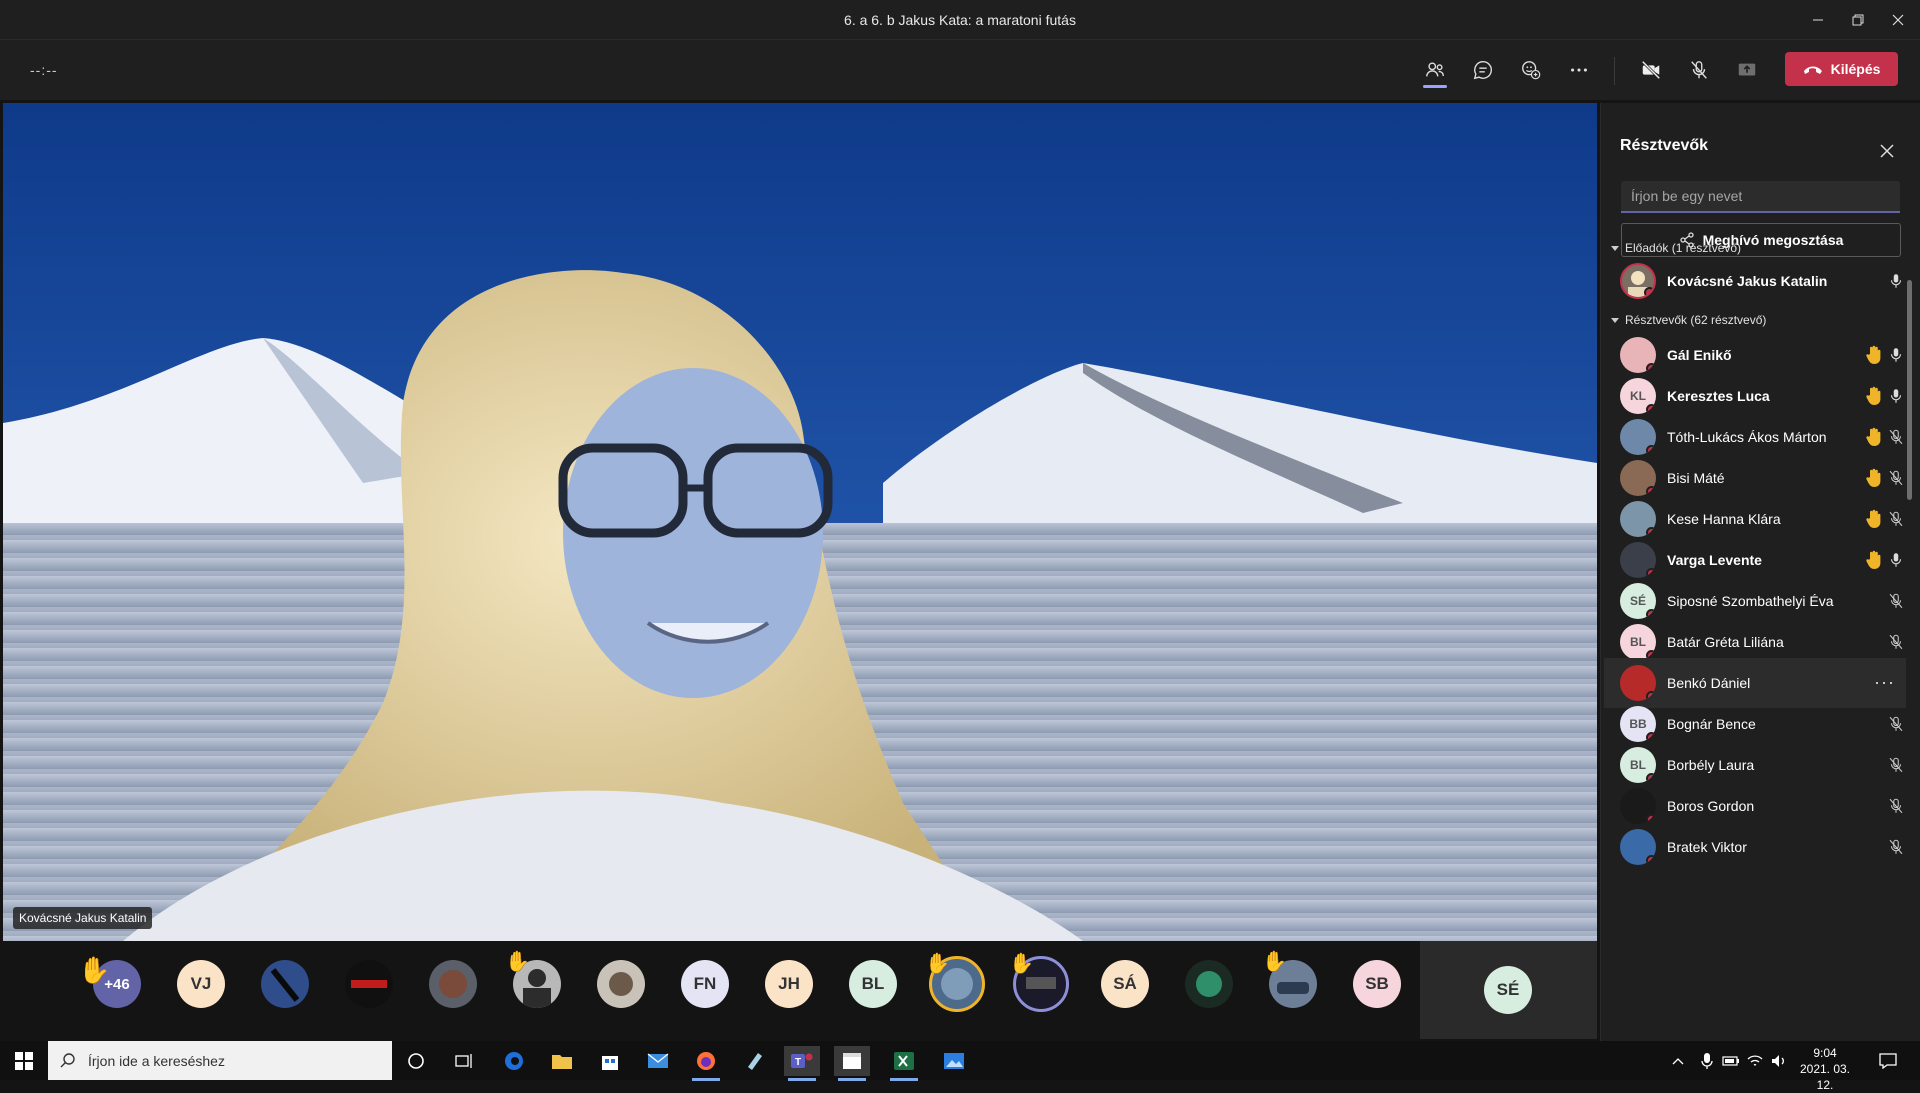 The width and height of the screenshot is (1920, 1093). Describe the element at coordinates (1884, 682) in the screenshot. I see `more-options-icon: ···` at that location.